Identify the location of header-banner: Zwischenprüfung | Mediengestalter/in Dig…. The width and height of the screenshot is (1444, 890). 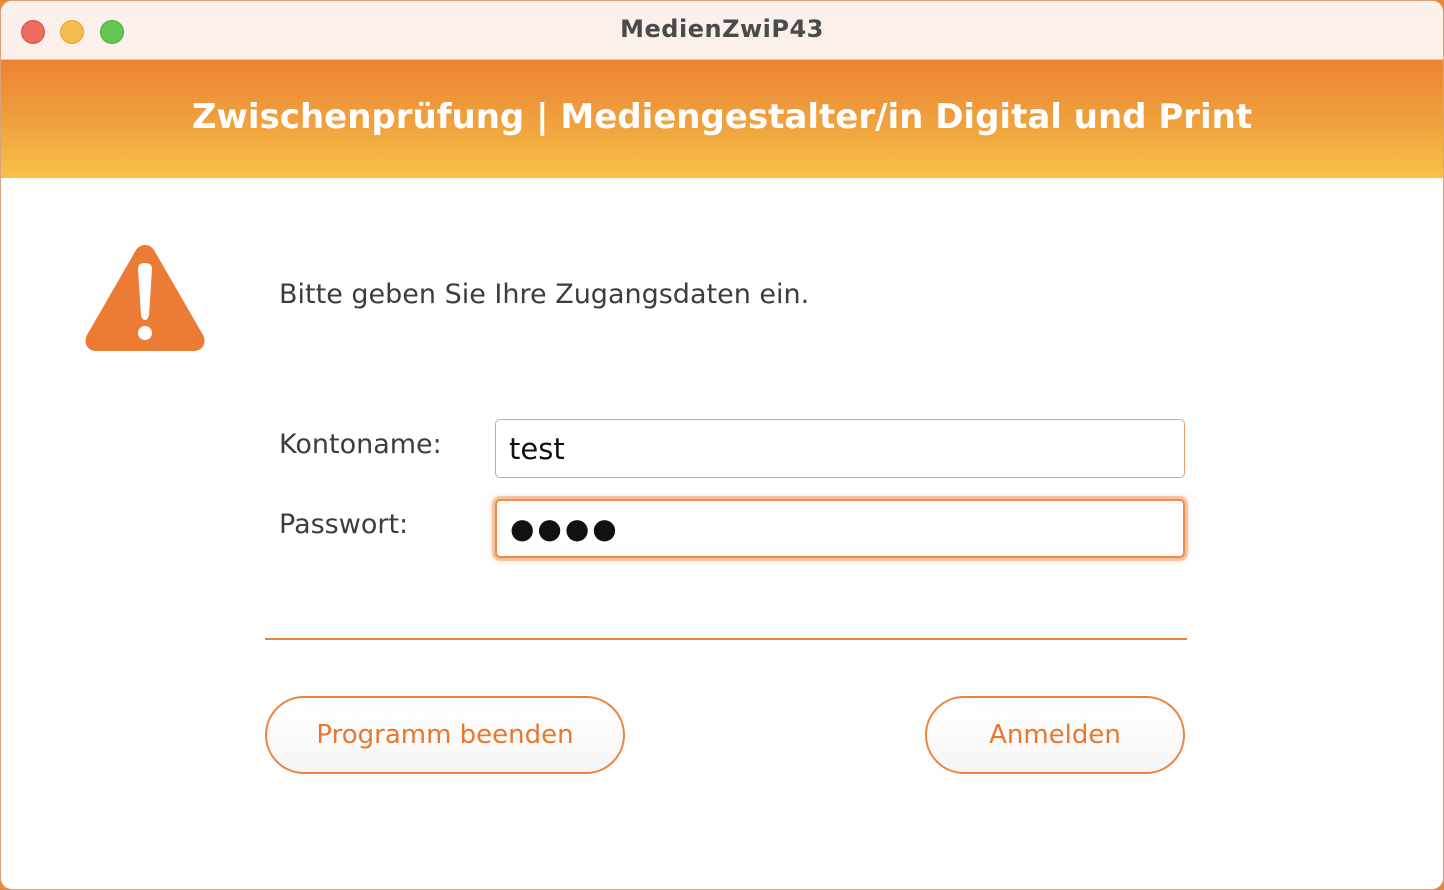
(722, 119).